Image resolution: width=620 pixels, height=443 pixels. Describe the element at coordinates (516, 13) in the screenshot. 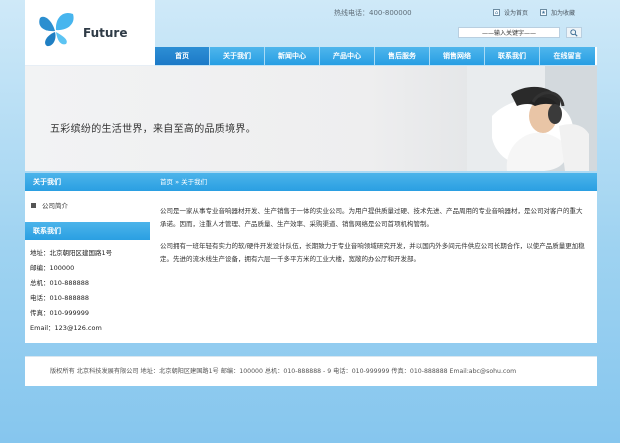

I see `set-homepage-label: 设为首页` at that location.